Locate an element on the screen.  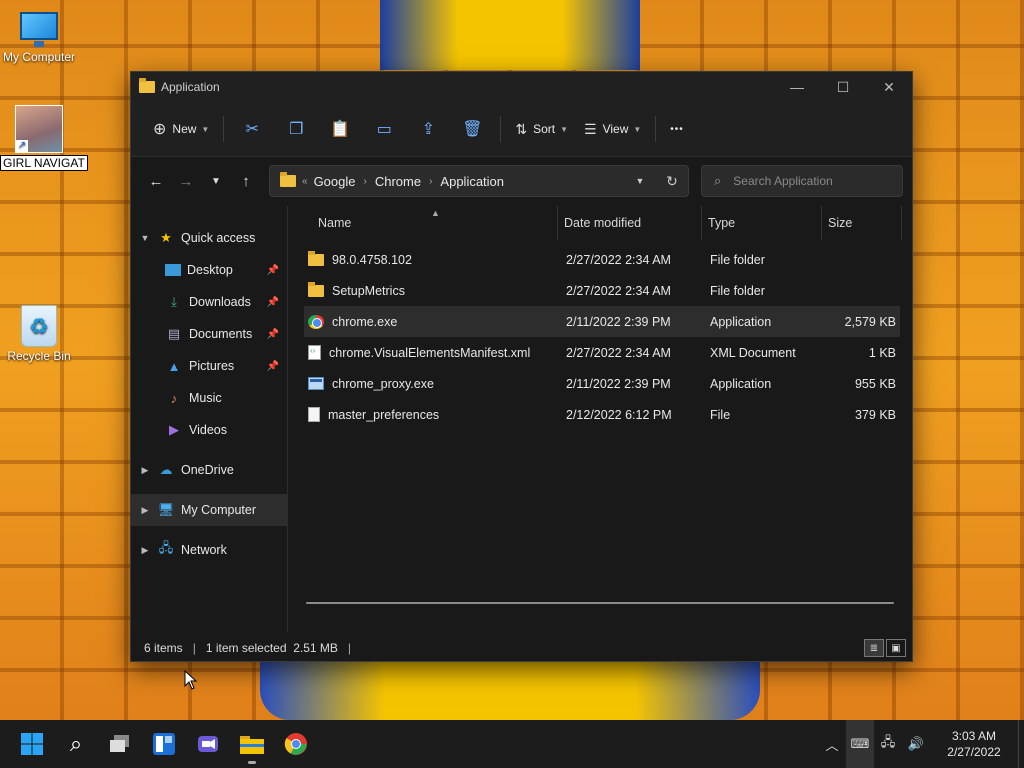
file-name-cell: SetupMetrics is located at coordinates (432, 289).